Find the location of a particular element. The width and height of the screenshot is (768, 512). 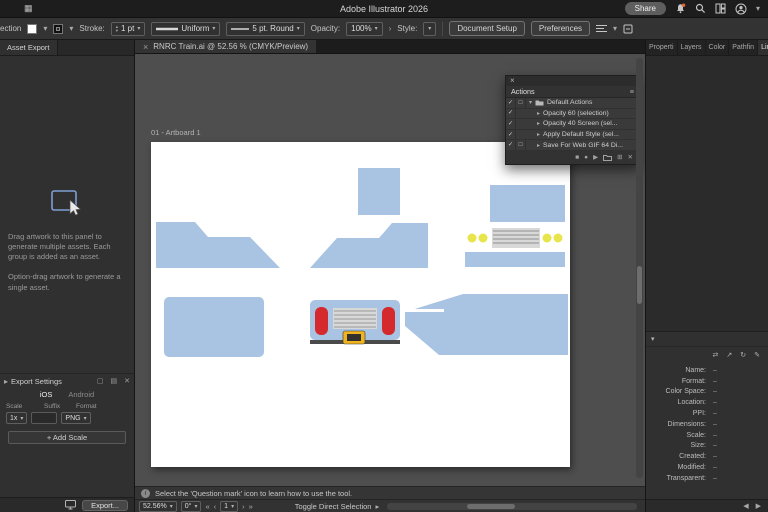

artwork-roof-panel is located at coordinates (214, 327).